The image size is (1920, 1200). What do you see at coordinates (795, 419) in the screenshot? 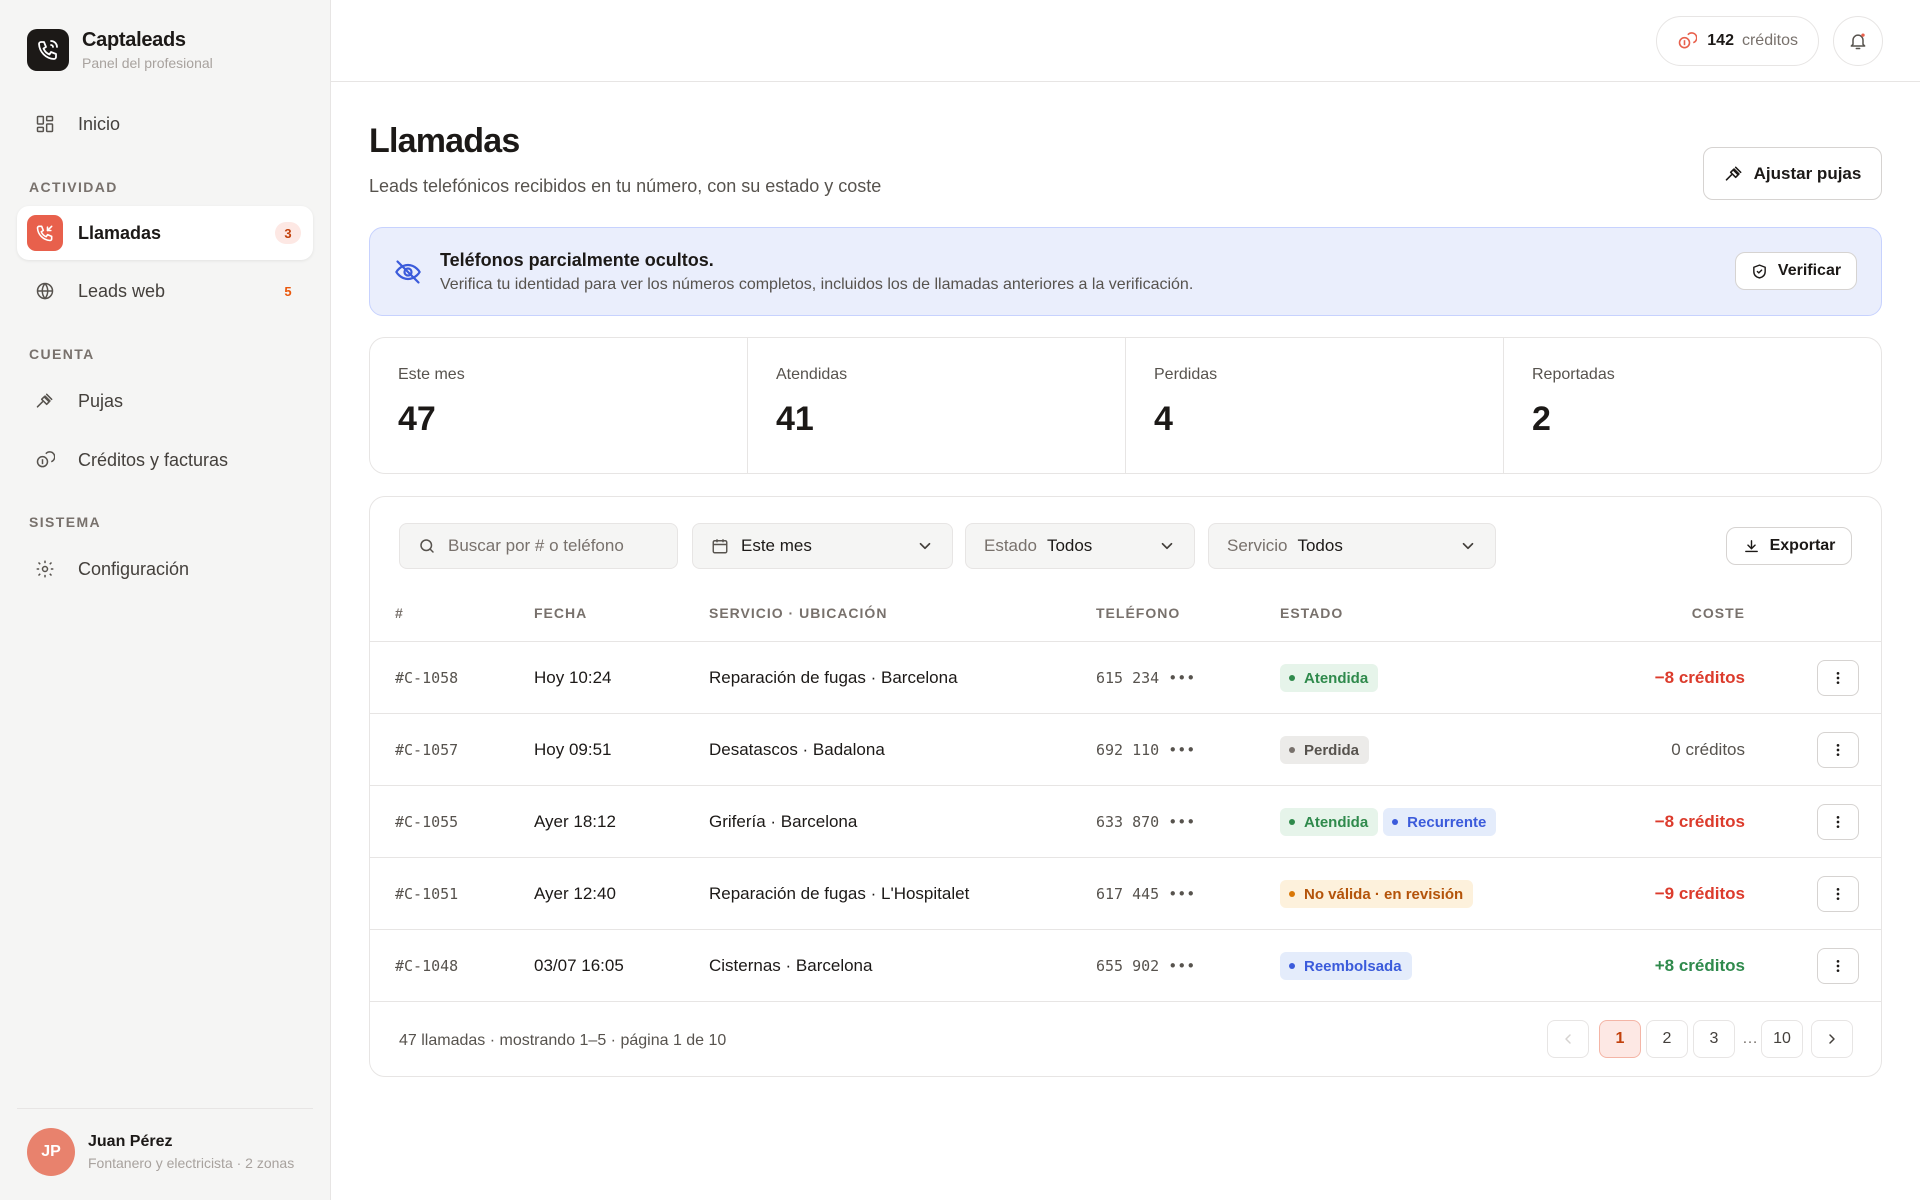
I see `stat-value: 41` at bounding box center [795, 419].